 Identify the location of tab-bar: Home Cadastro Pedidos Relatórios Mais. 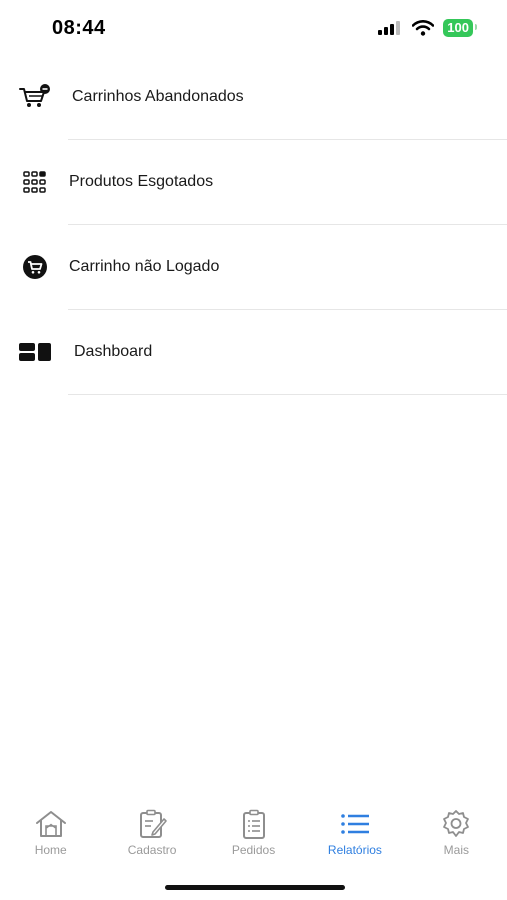
(253, 838).